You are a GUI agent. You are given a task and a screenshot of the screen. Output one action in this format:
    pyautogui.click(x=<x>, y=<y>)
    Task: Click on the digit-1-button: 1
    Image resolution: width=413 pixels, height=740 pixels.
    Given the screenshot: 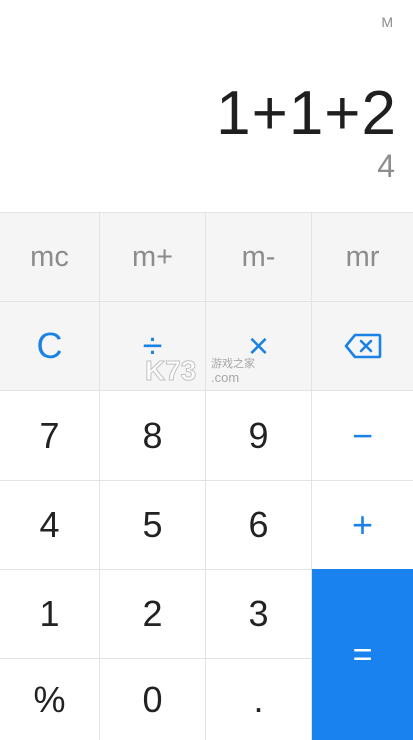 What is the action you would take?
    pyautogui.click(x=50, y=613)
    